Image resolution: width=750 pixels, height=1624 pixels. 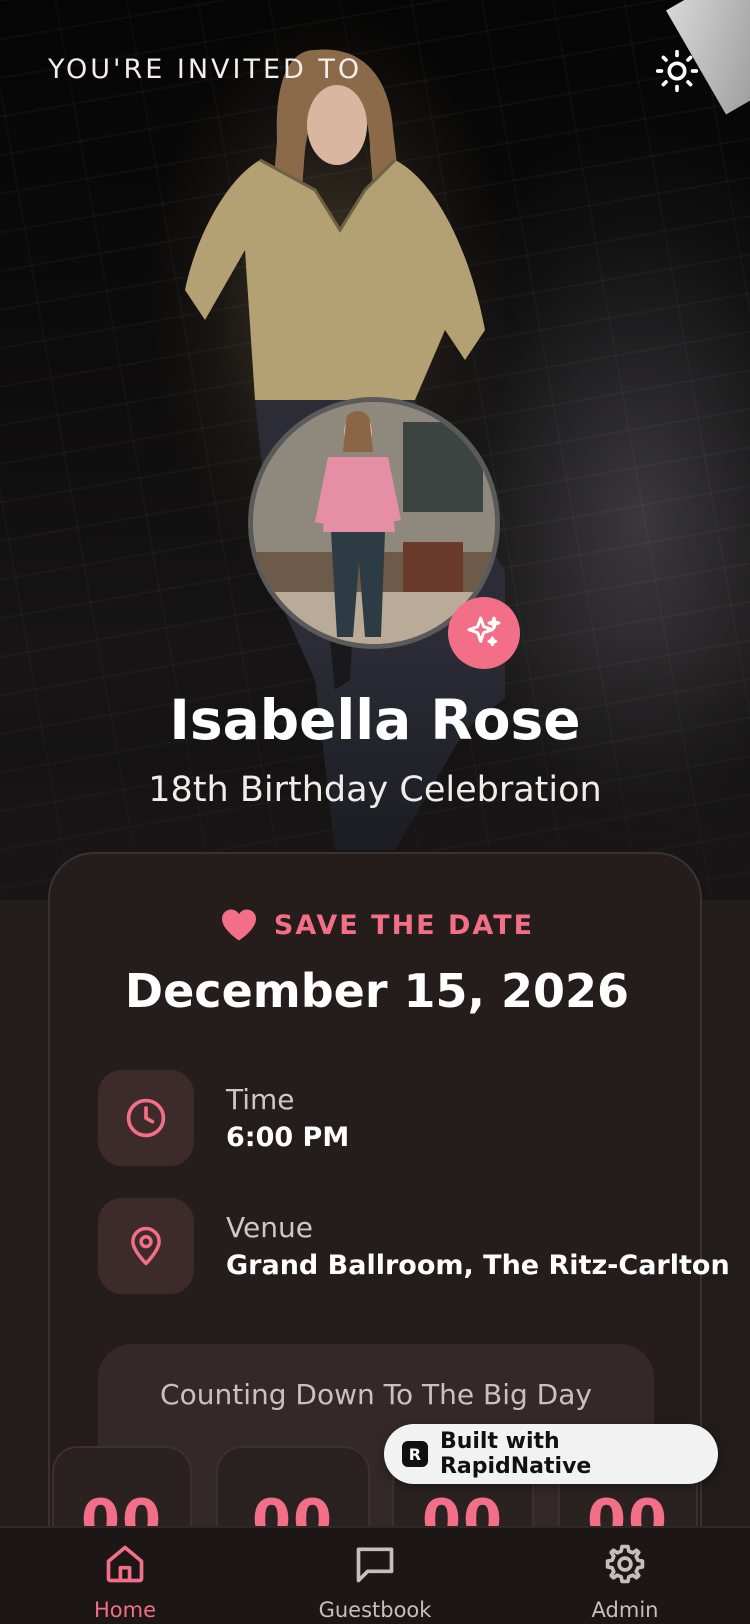 What do you see at coordinates (377, 991) in the screenshot?
I see `event-date: December 15, 2026` at bounding box center [377, 991].